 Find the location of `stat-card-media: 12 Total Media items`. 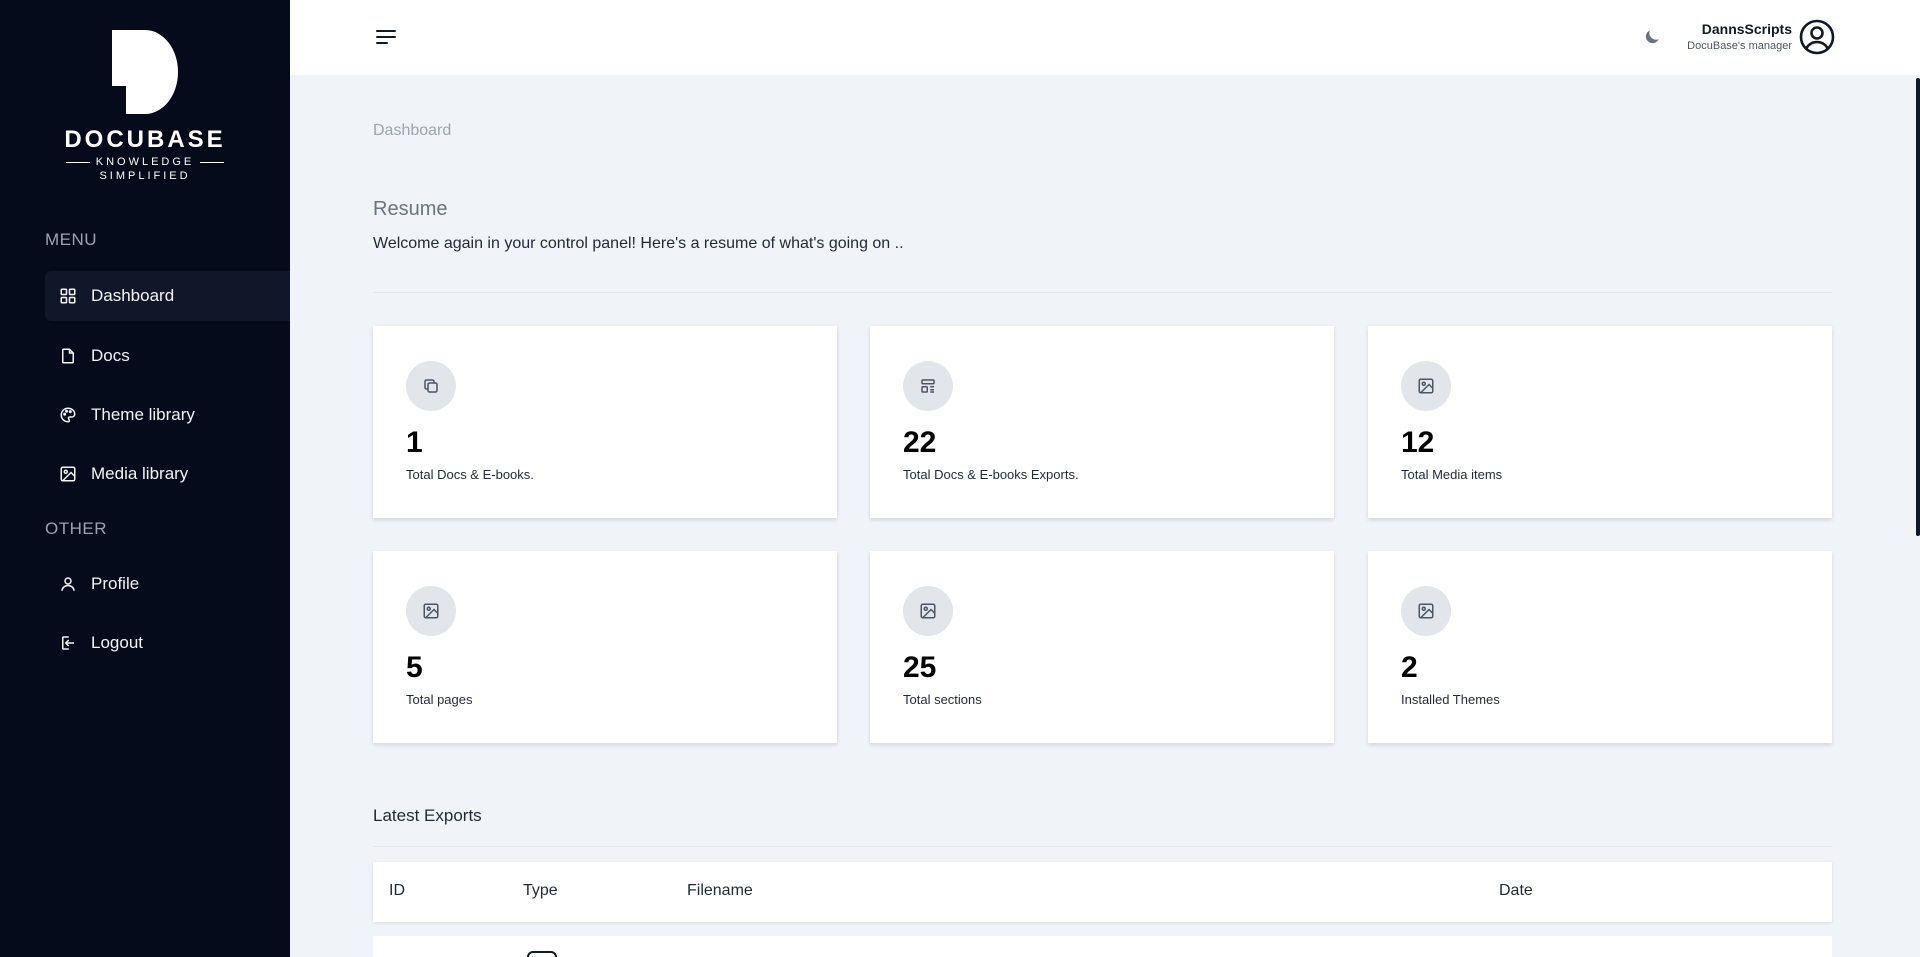

stat-card-media: 12 Total Media items is located at coordinates (1600, 422).